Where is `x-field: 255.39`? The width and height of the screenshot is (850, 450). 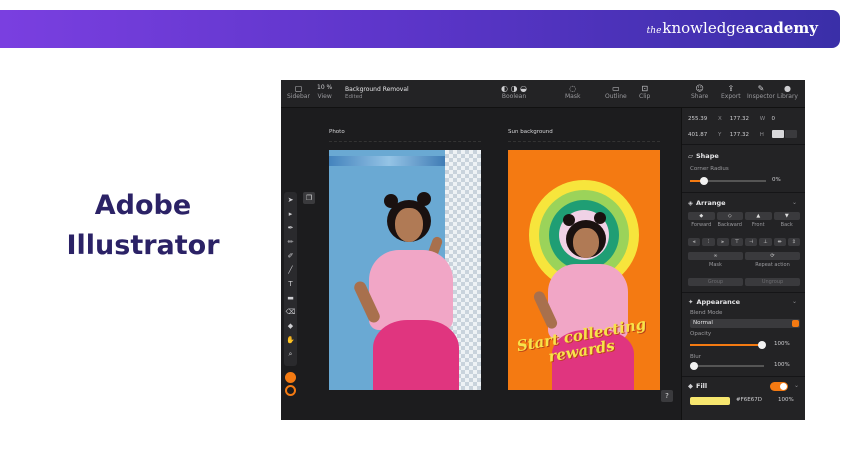 x-field: 255.39 is located at coordinates (703, 119).